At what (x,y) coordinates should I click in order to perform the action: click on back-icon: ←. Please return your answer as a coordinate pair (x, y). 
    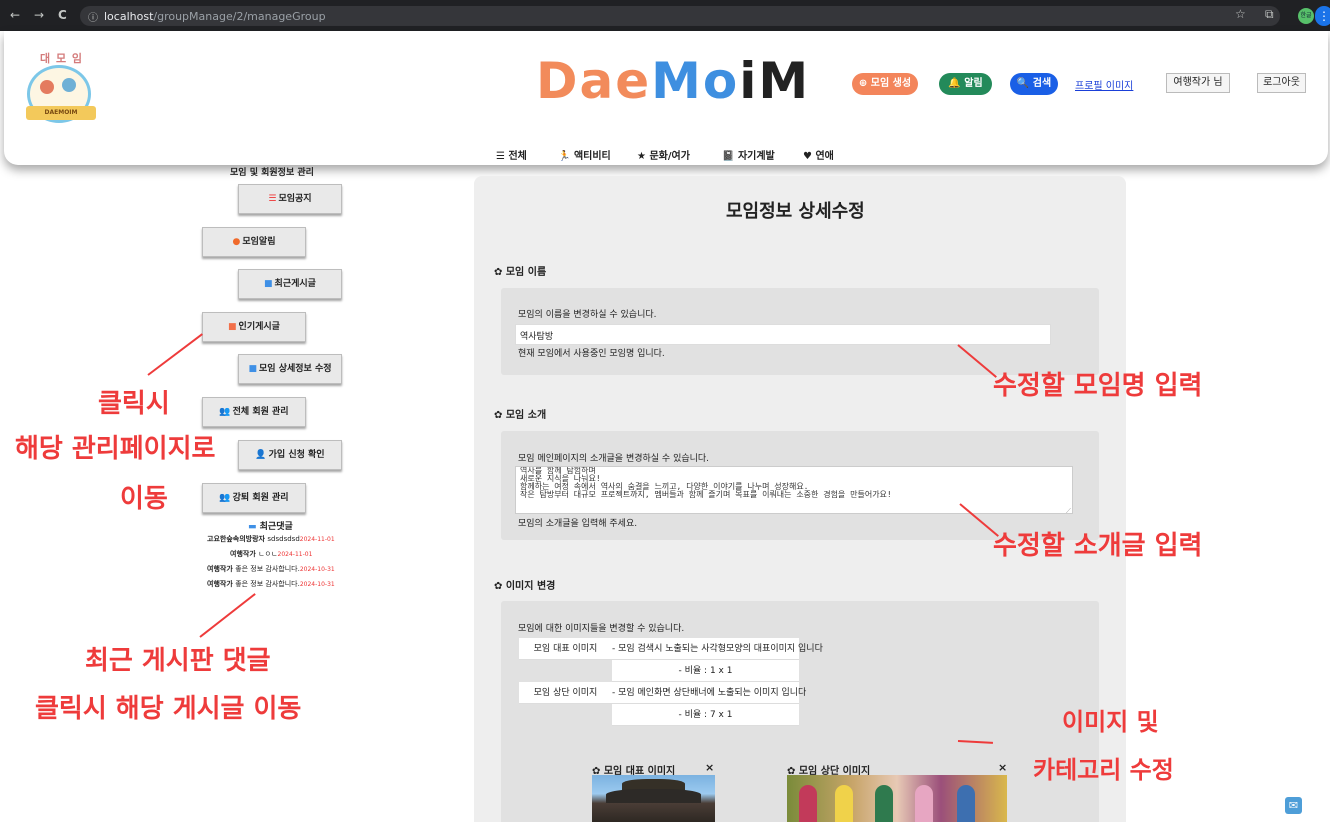
    Looking at the image, I should click on (15, 15).